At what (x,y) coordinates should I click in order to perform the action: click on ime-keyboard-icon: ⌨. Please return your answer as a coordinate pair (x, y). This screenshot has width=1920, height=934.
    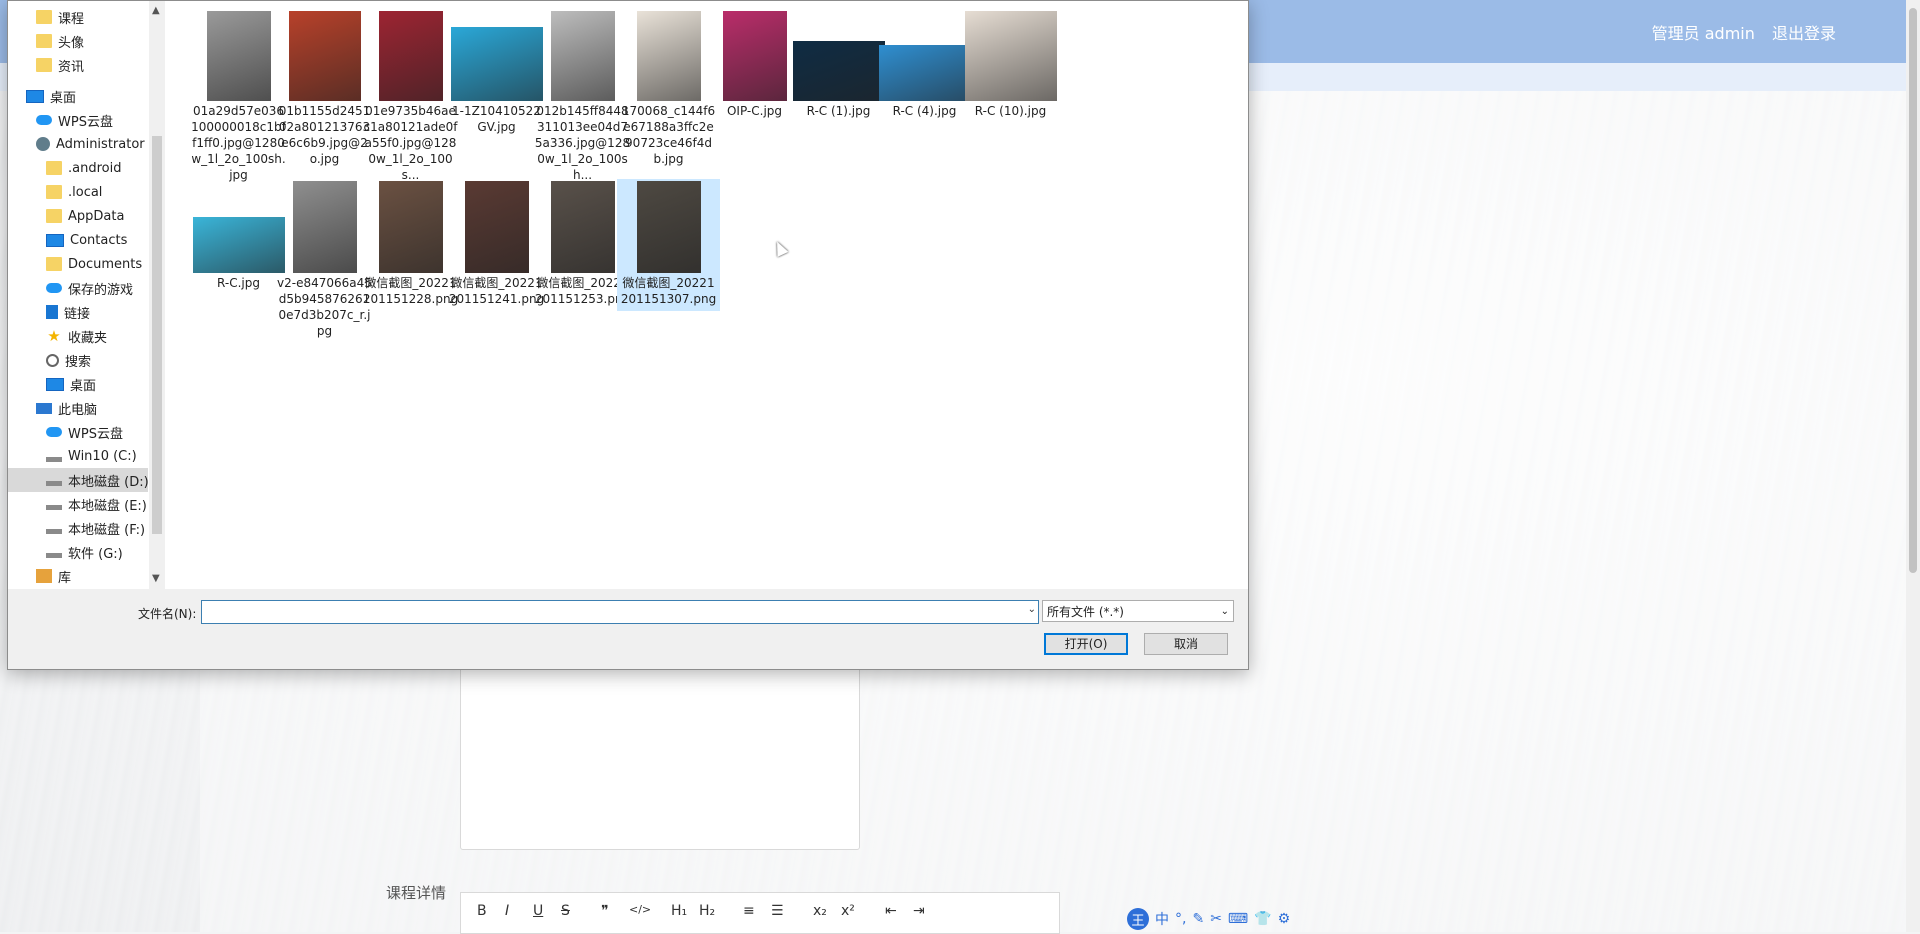
    Looking at the image, I should click on (1238, 919).